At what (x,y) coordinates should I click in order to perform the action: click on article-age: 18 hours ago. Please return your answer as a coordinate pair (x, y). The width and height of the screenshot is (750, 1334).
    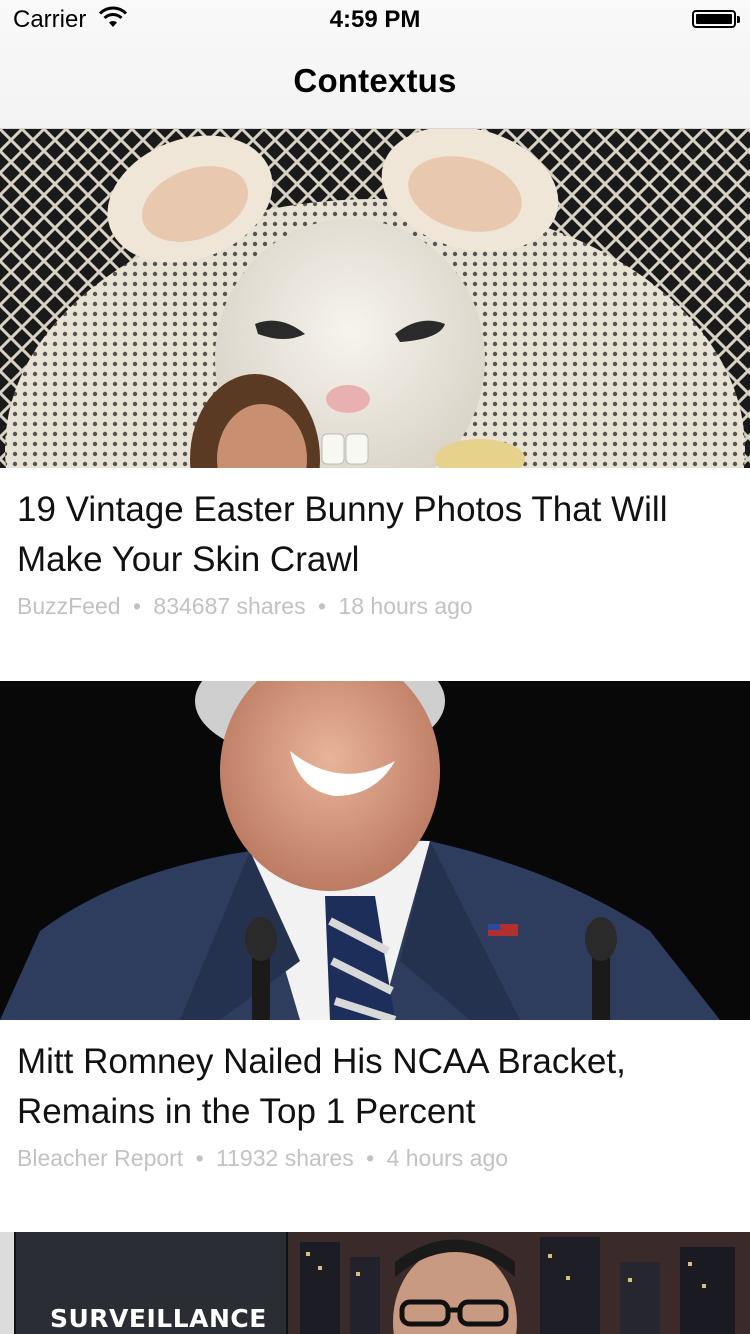
    Looking at the image, I should click on (405, 606).